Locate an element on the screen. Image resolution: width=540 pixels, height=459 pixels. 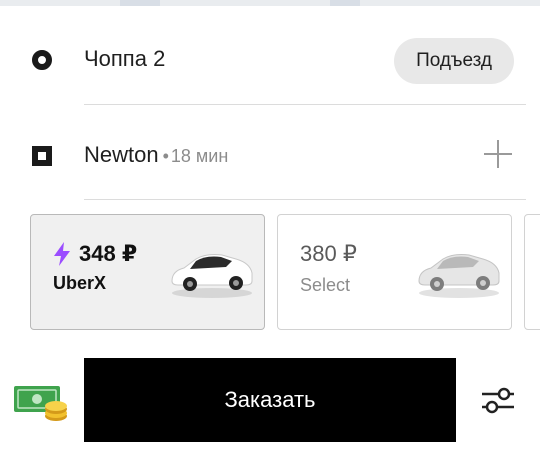
order-button: Заказать is located at coordinates (270, 400).